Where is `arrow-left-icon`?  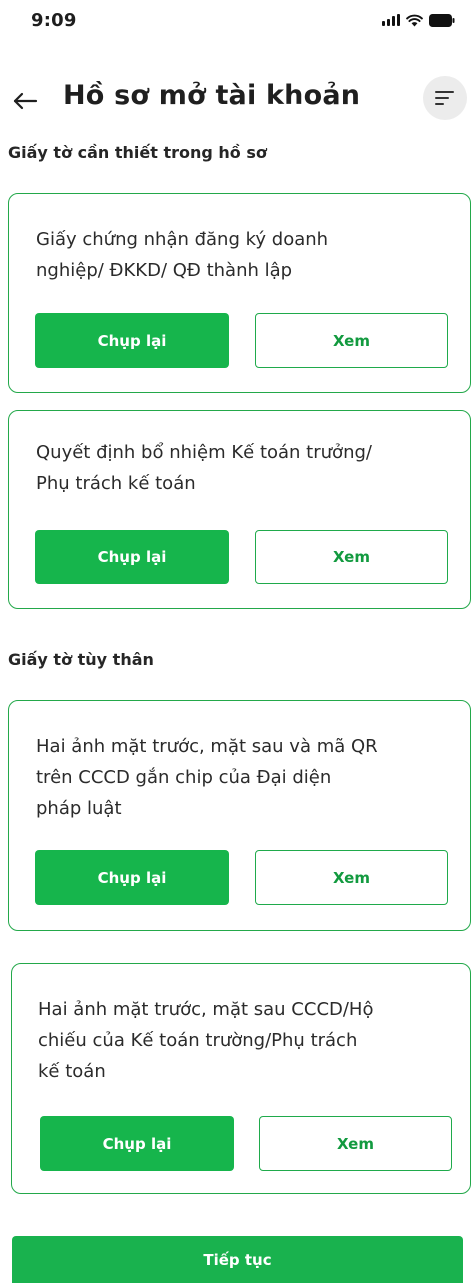
arrow-left-icon is located at coordinates (26, 100).